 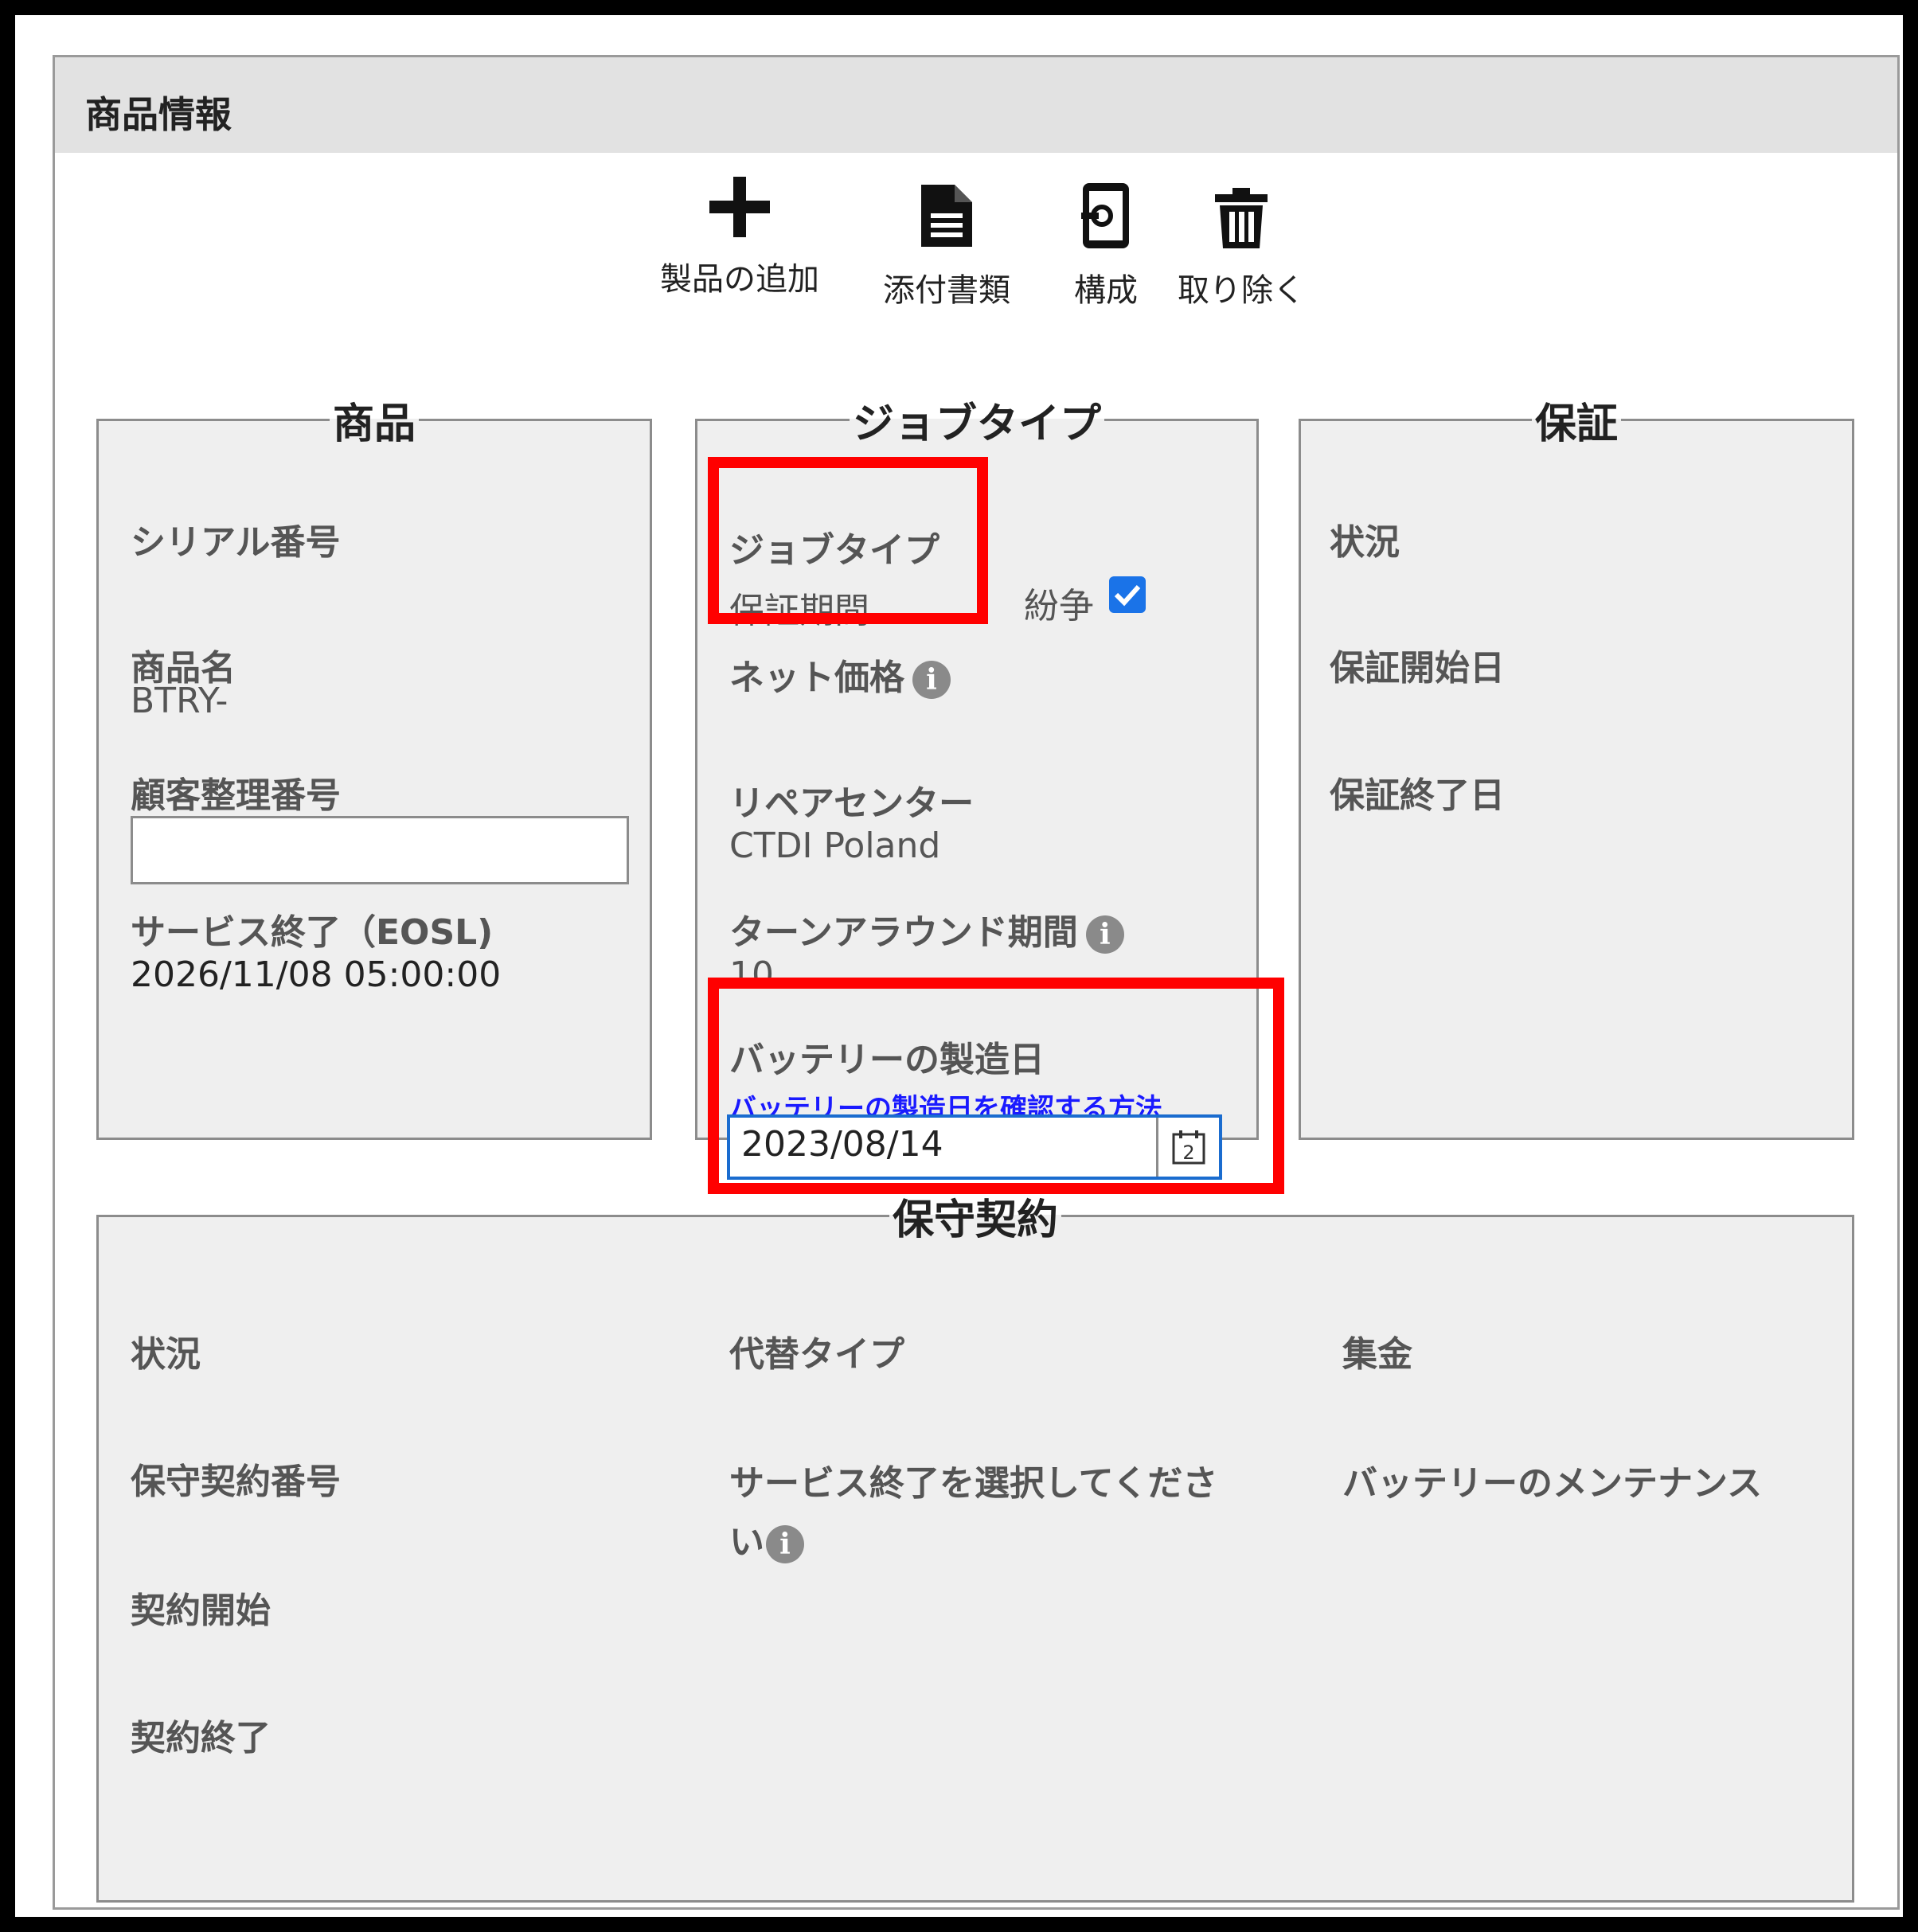 I want to click on net-price-text: ネット価格, so click(x=817, y=678).